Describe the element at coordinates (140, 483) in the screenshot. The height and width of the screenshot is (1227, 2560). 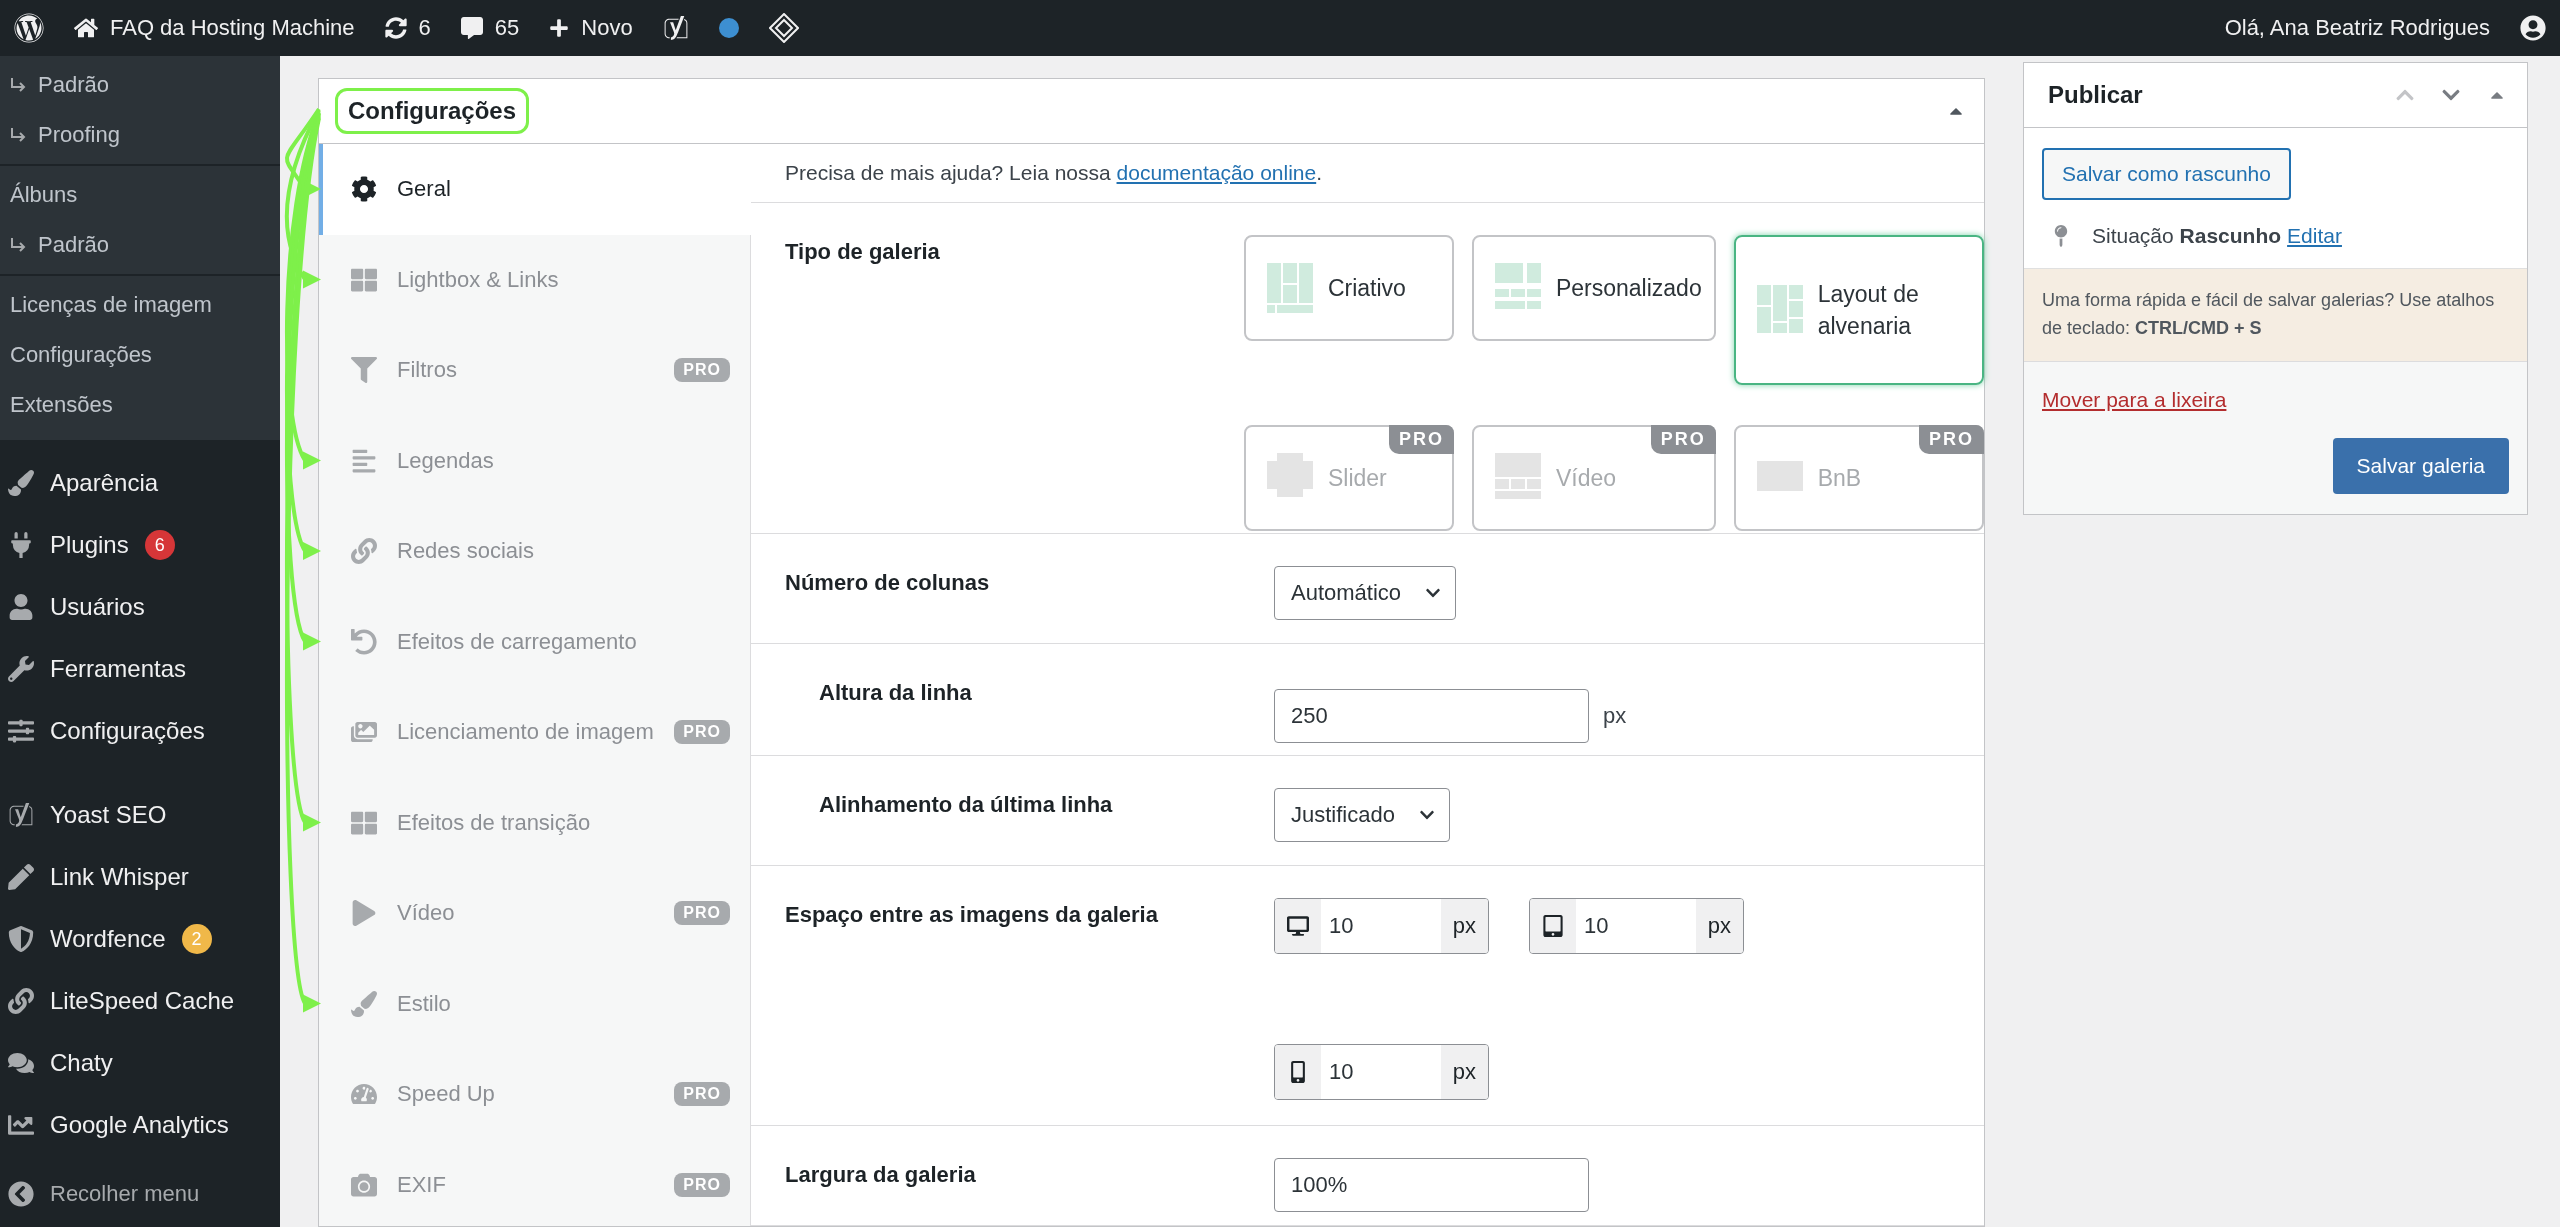
I see `menu-item: Aparência` at that location.